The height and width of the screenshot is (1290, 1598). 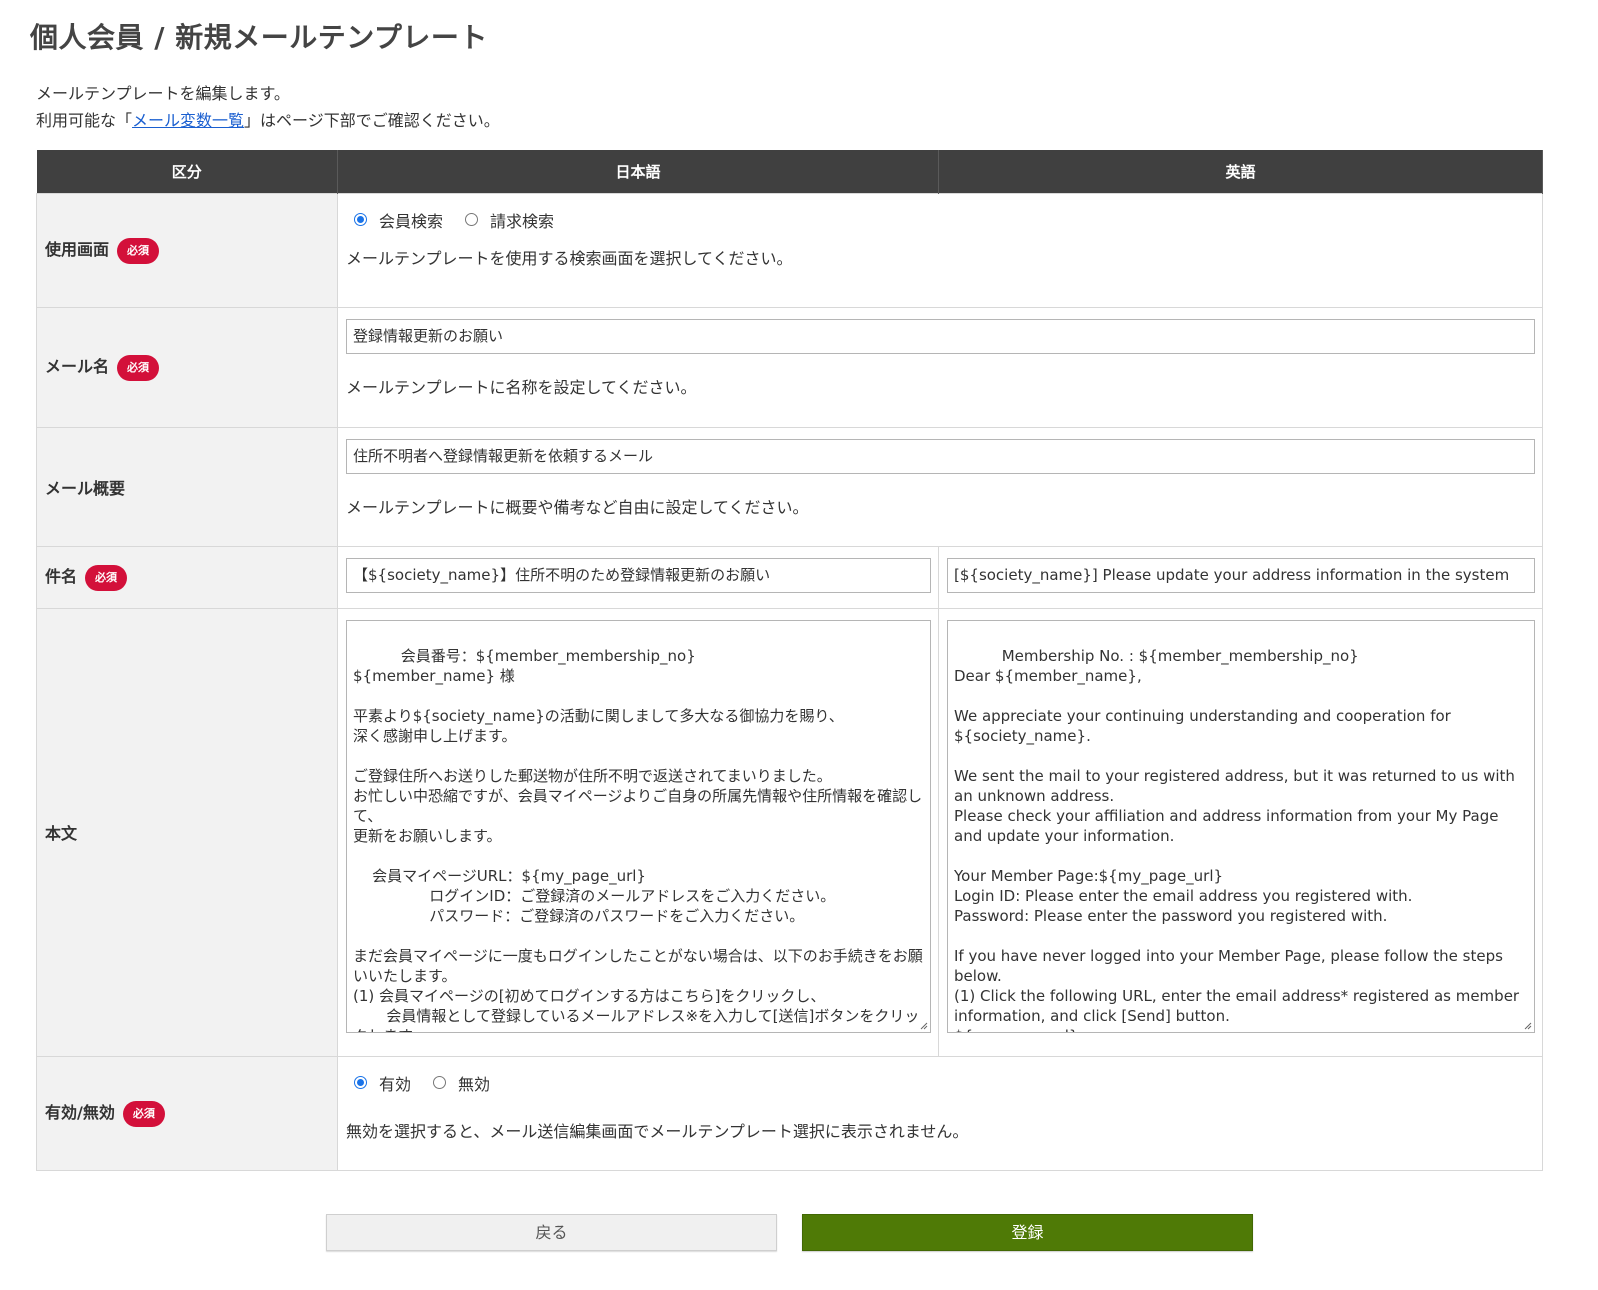 I want to click on save-button: 登録, so click(x=1027, y=1232).